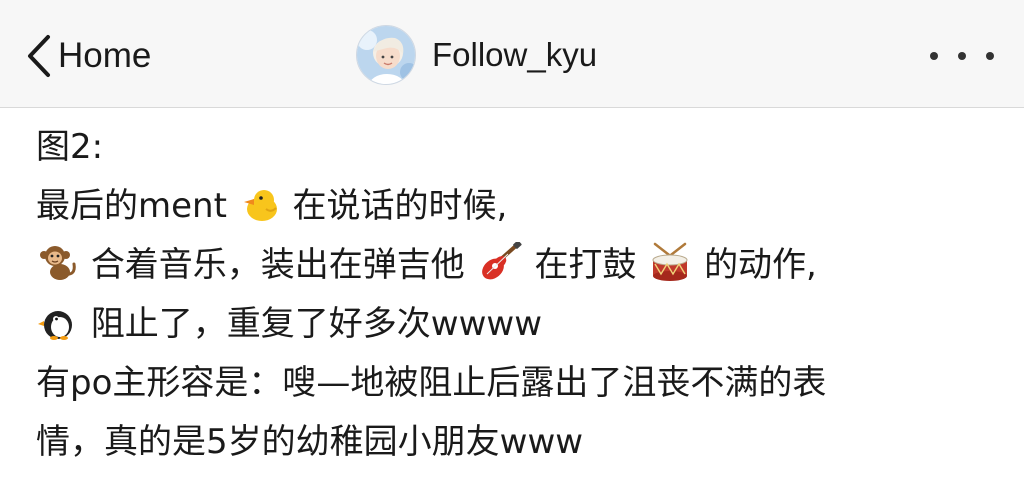 Image resolution: width=1024 pixels, height=478 pixels. What do you see at coordinates (386, 55) in the screenshot?
I see `avatar` at bounding box center [386, 55].